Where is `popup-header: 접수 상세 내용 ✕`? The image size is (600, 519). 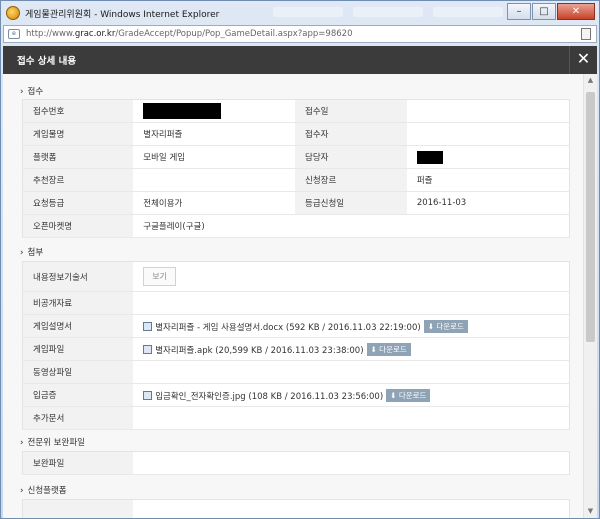 popup-header: 접수 상세 내용 ✕ is located at coordinates (300, 60).